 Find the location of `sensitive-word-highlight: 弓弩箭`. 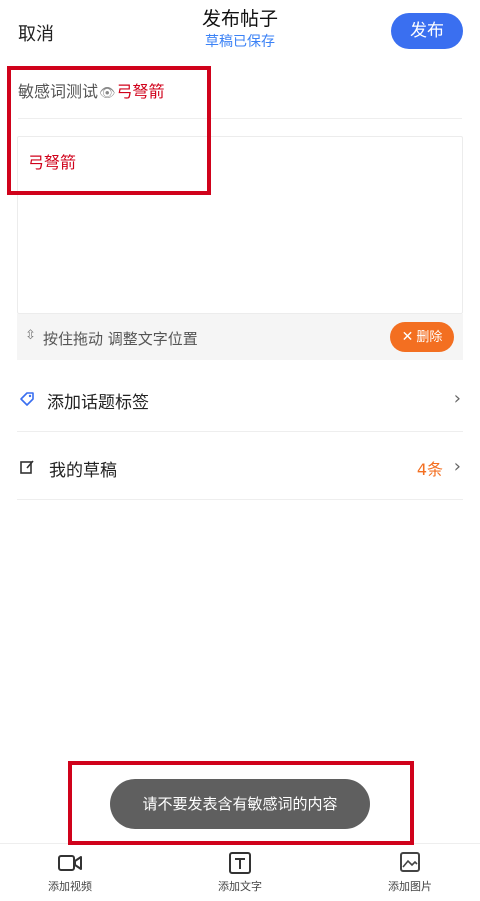

sensitive-word-highlight: 弓弩箭 is located at coordinates (140, 91).